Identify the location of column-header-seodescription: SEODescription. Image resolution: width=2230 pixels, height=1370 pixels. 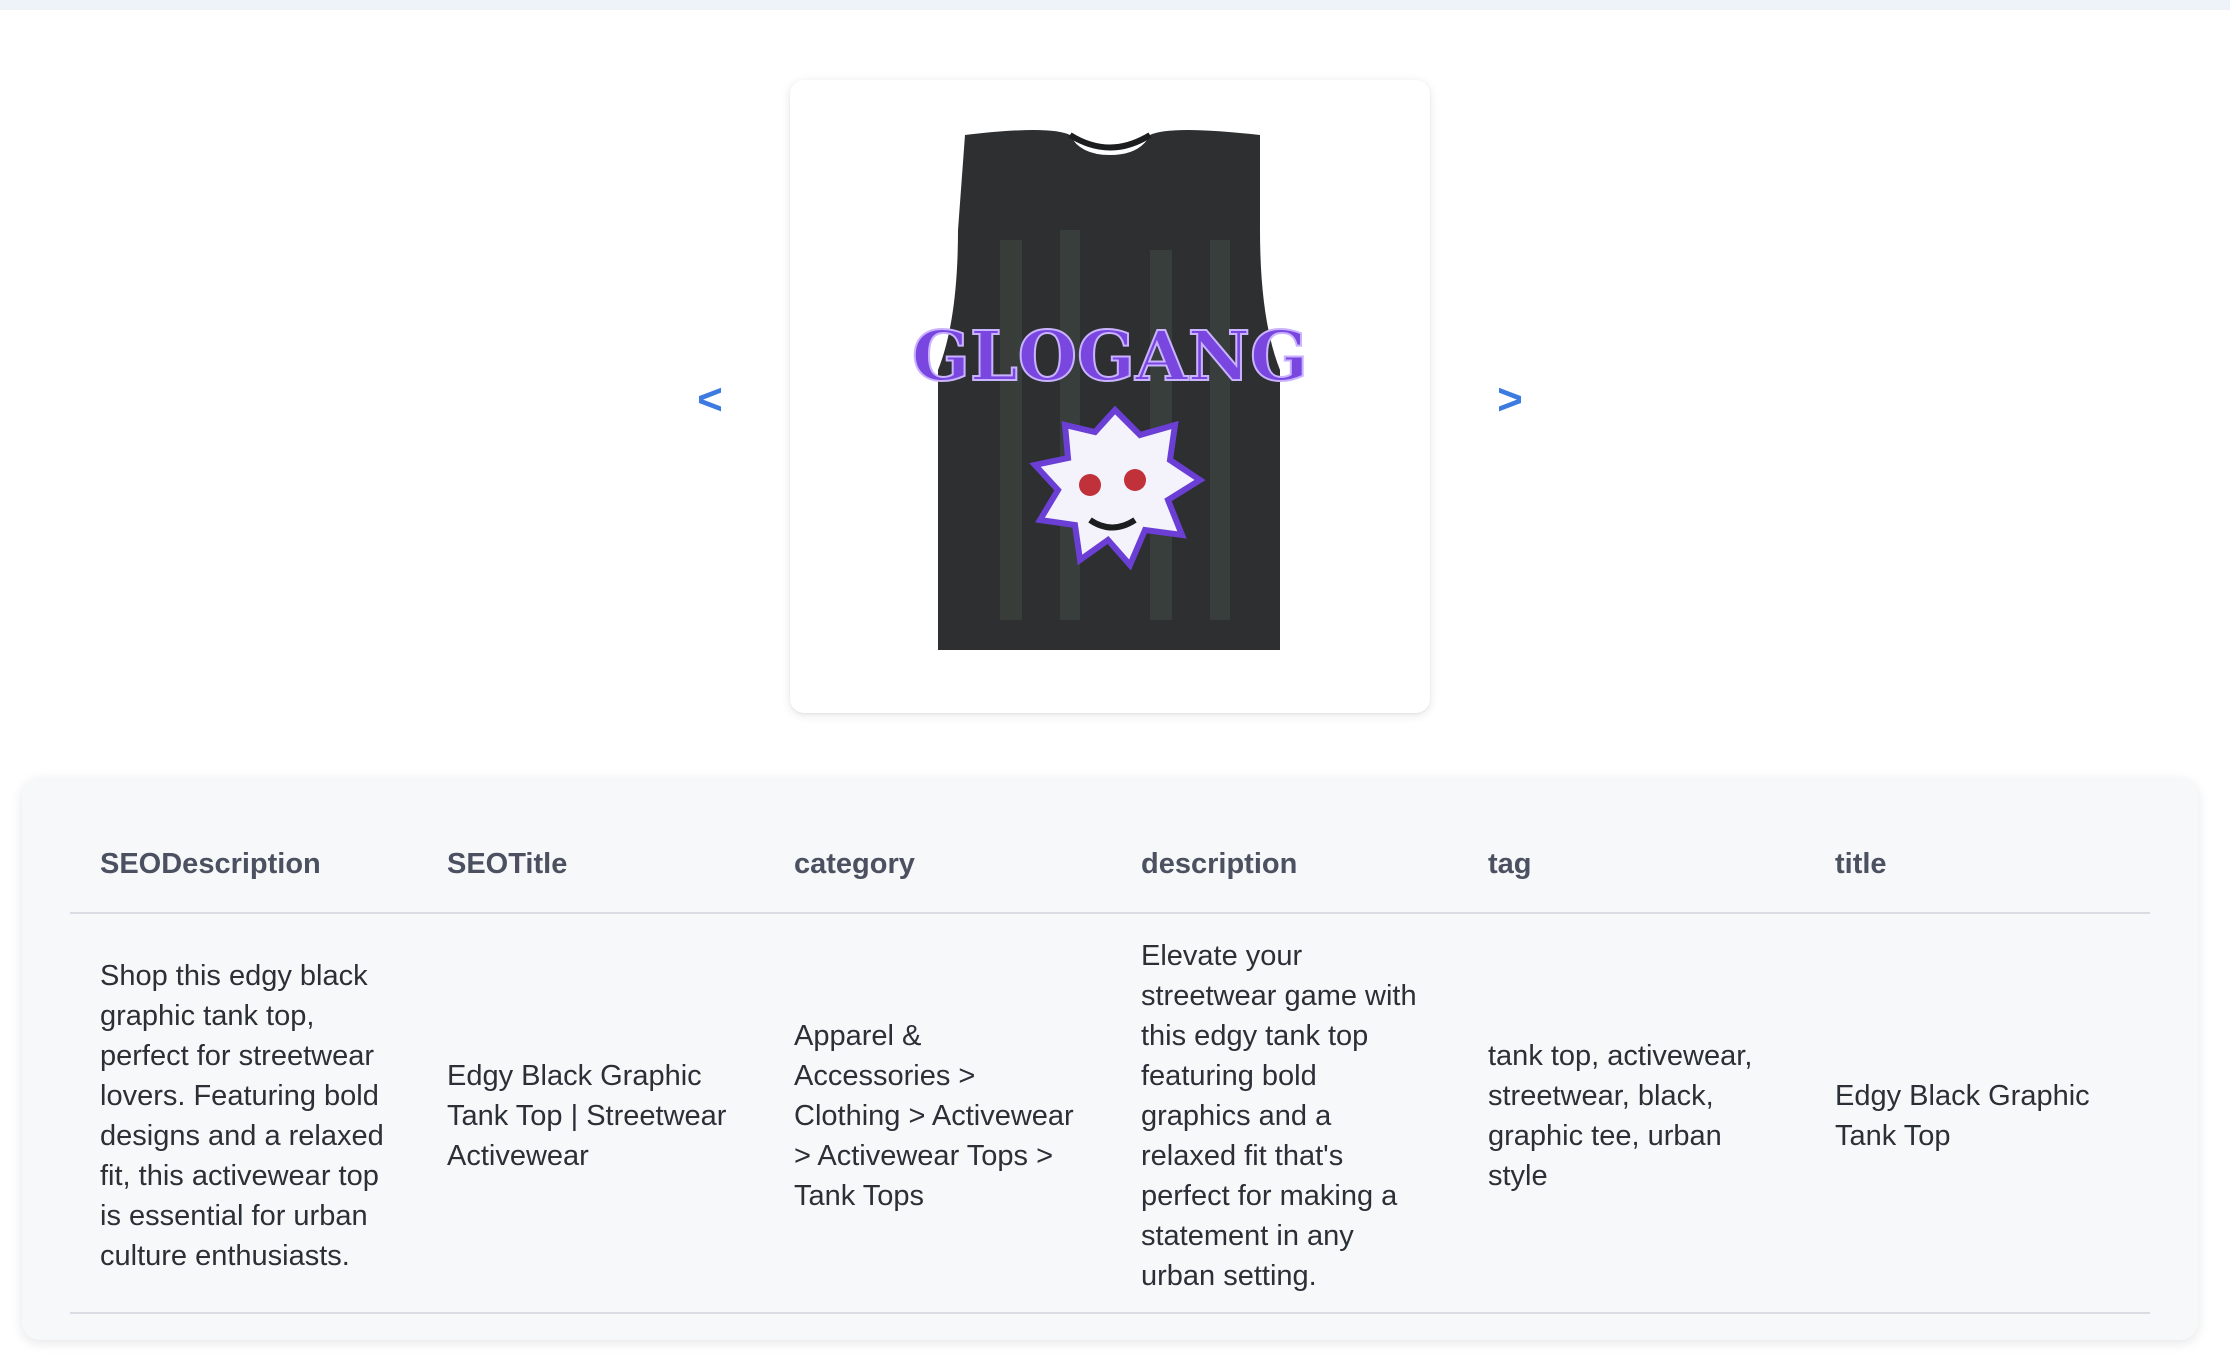
(243, 865).